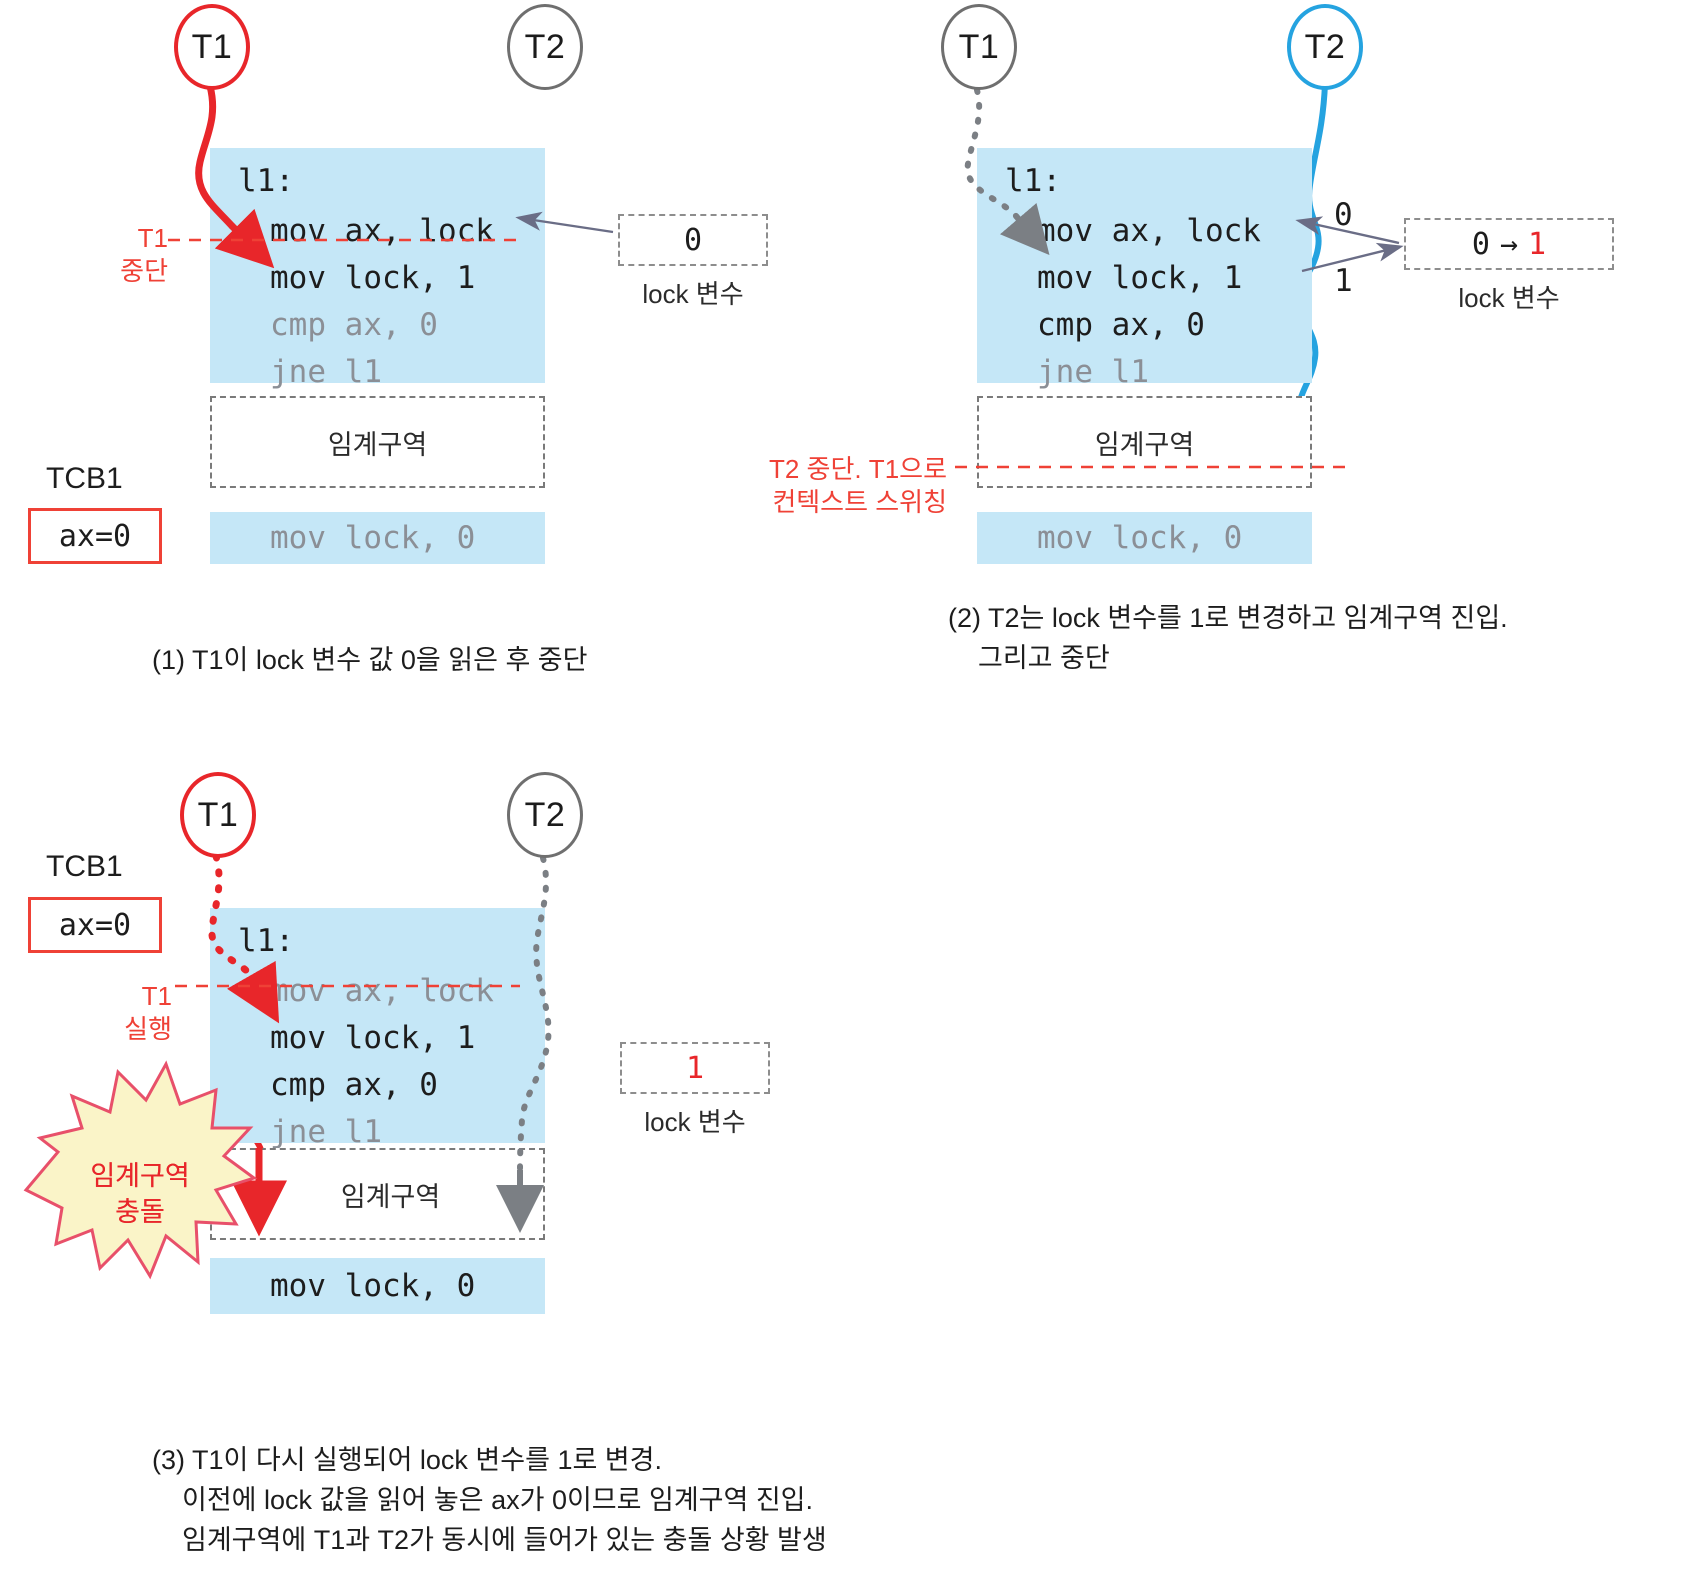 The image size is (1694, 1576). I want to click on panel1-critical-section-label: 임계구역, so click(377, 444).